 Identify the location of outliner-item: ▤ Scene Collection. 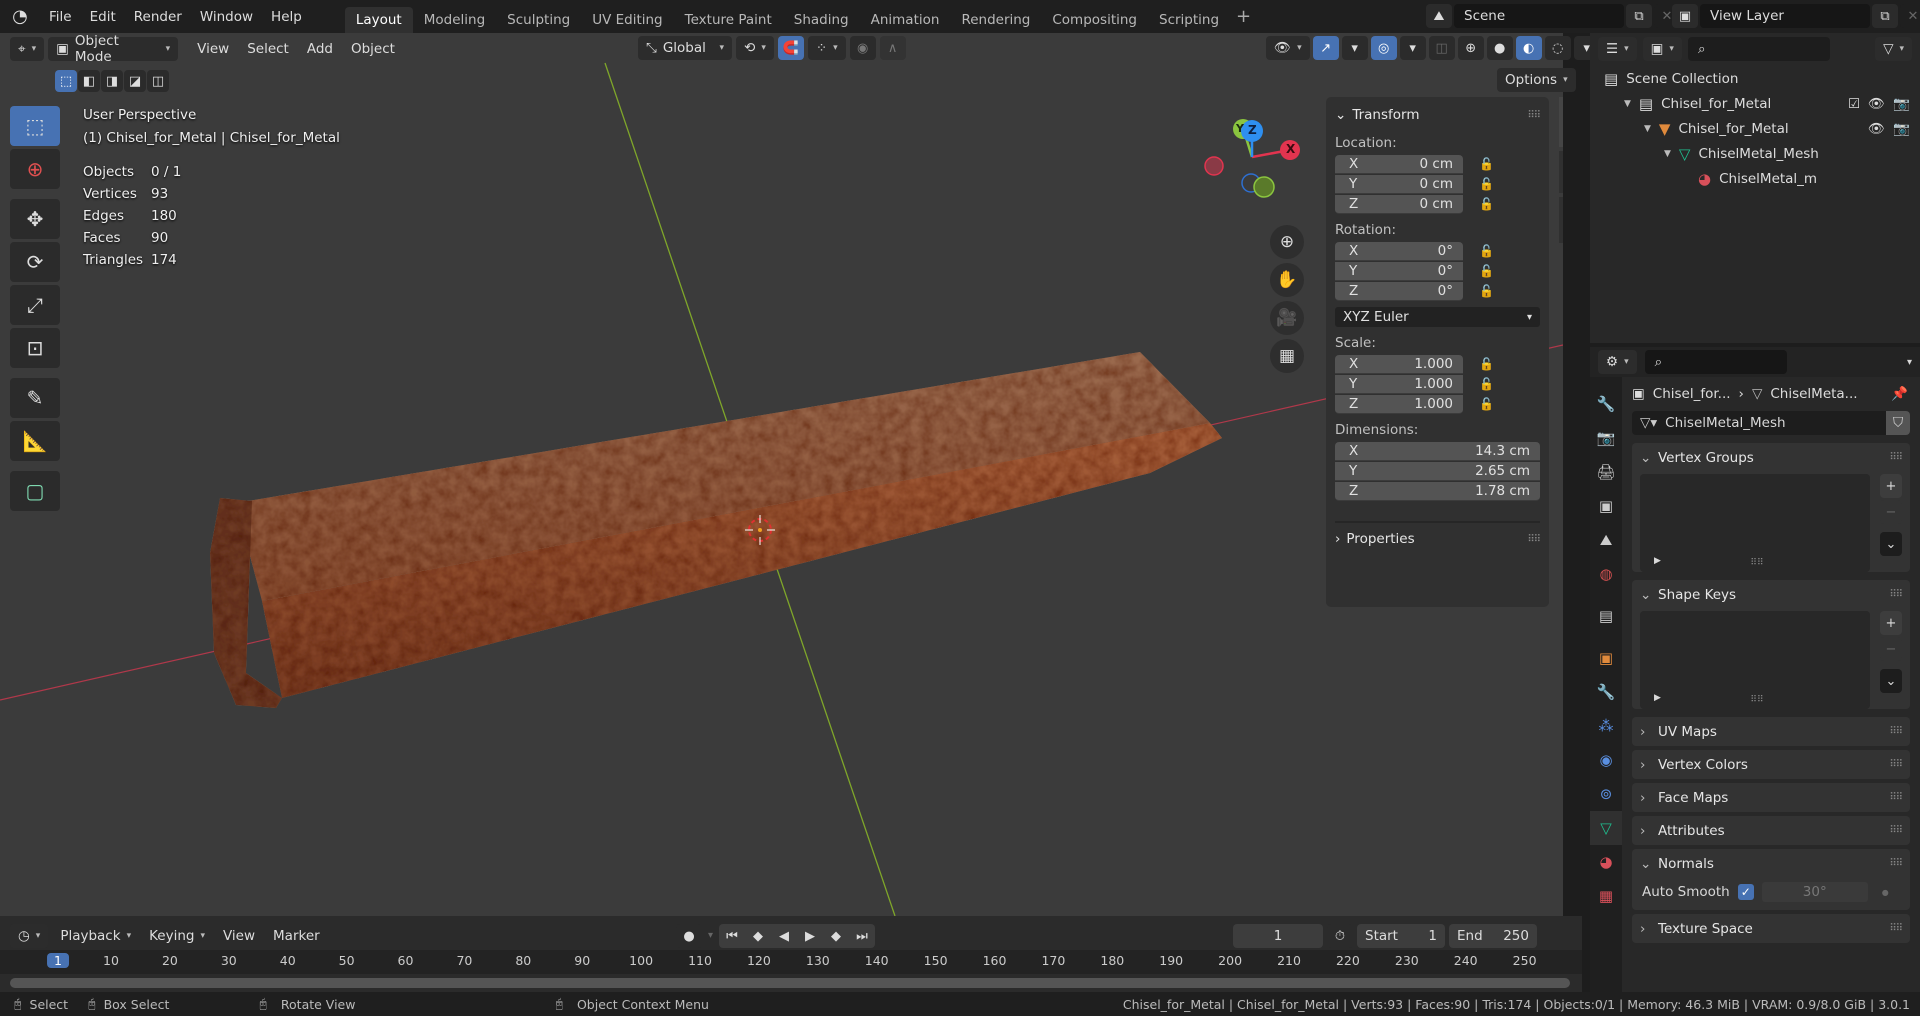
(1755, 78).